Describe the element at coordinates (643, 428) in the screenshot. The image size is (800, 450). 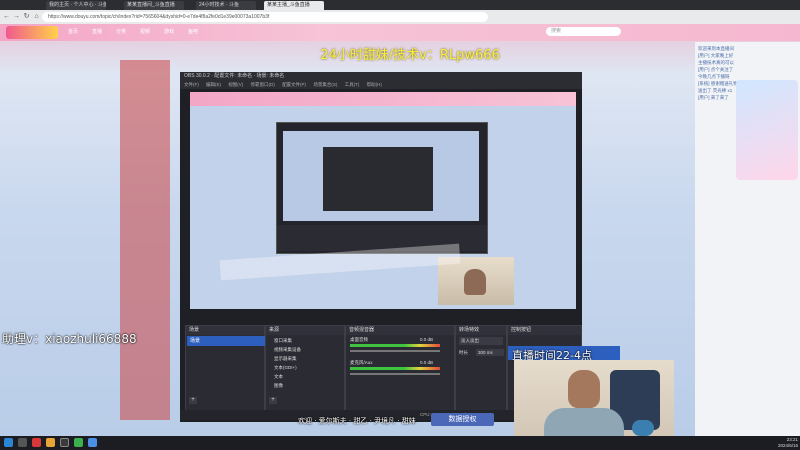
I see `plush-toy` at that location.